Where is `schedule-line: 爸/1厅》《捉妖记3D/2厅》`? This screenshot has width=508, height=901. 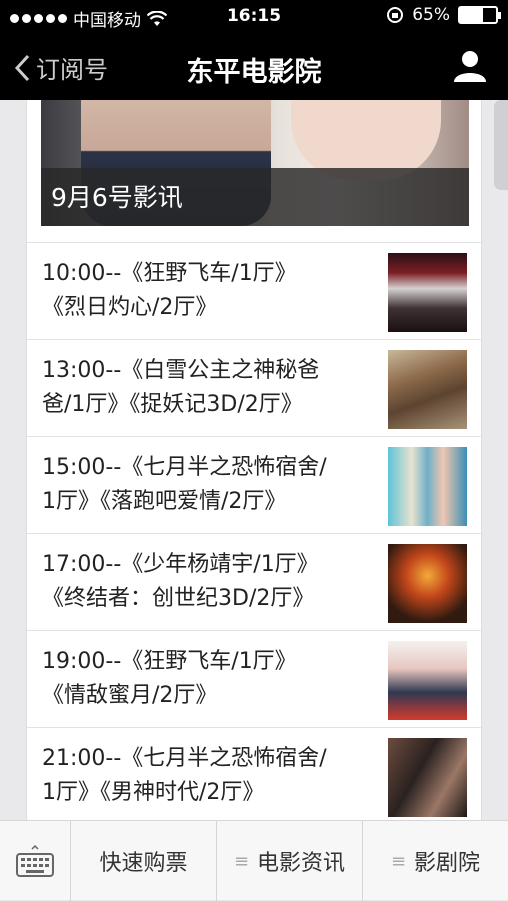
schedule-line: 爸/1厅》《捉妖记3D/2厅》 is located at coordinates (172, 404).